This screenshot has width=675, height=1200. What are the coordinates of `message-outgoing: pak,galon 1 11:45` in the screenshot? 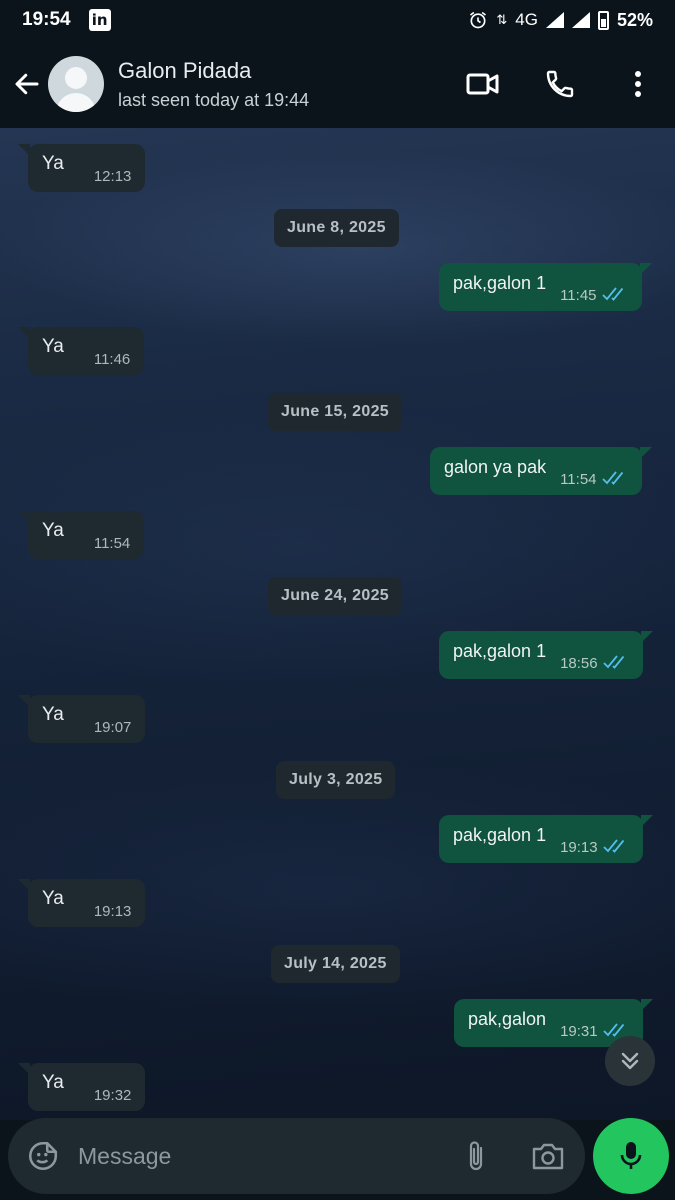 It's located at (545, 287).